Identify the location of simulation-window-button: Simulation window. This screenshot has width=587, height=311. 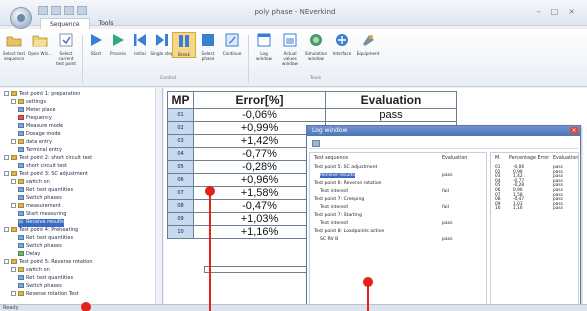
(316, 46).